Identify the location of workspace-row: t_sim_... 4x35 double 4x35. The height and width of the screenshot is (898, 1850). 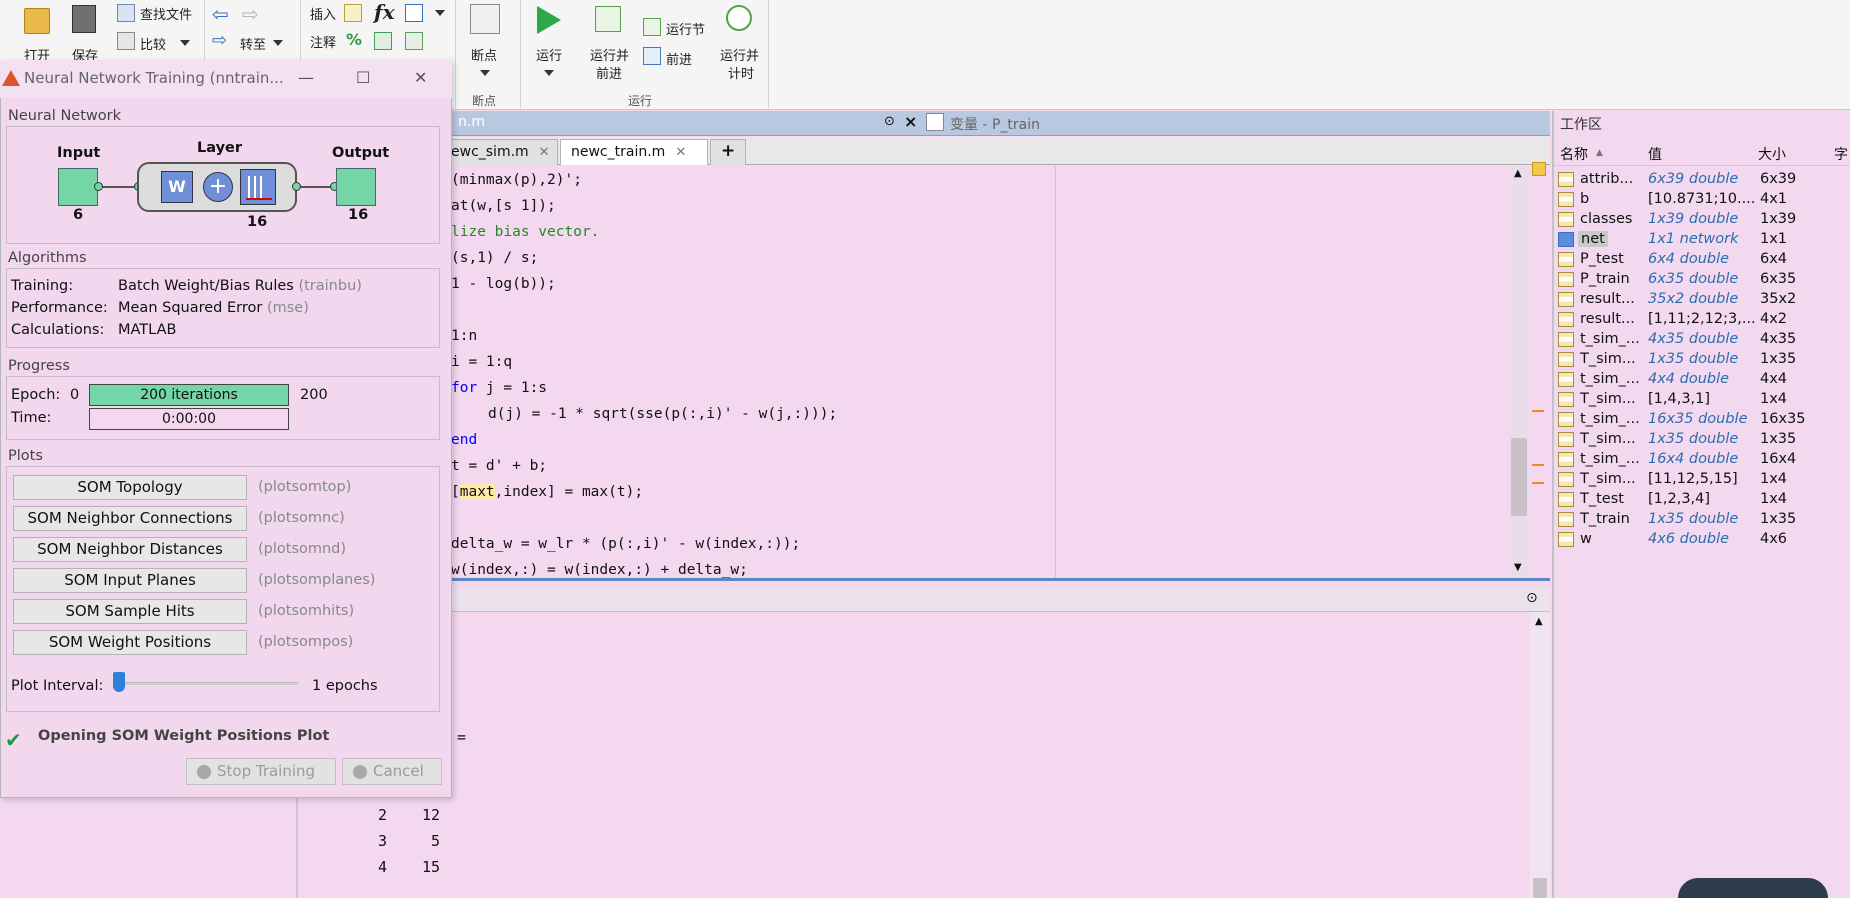
(1703, 339).